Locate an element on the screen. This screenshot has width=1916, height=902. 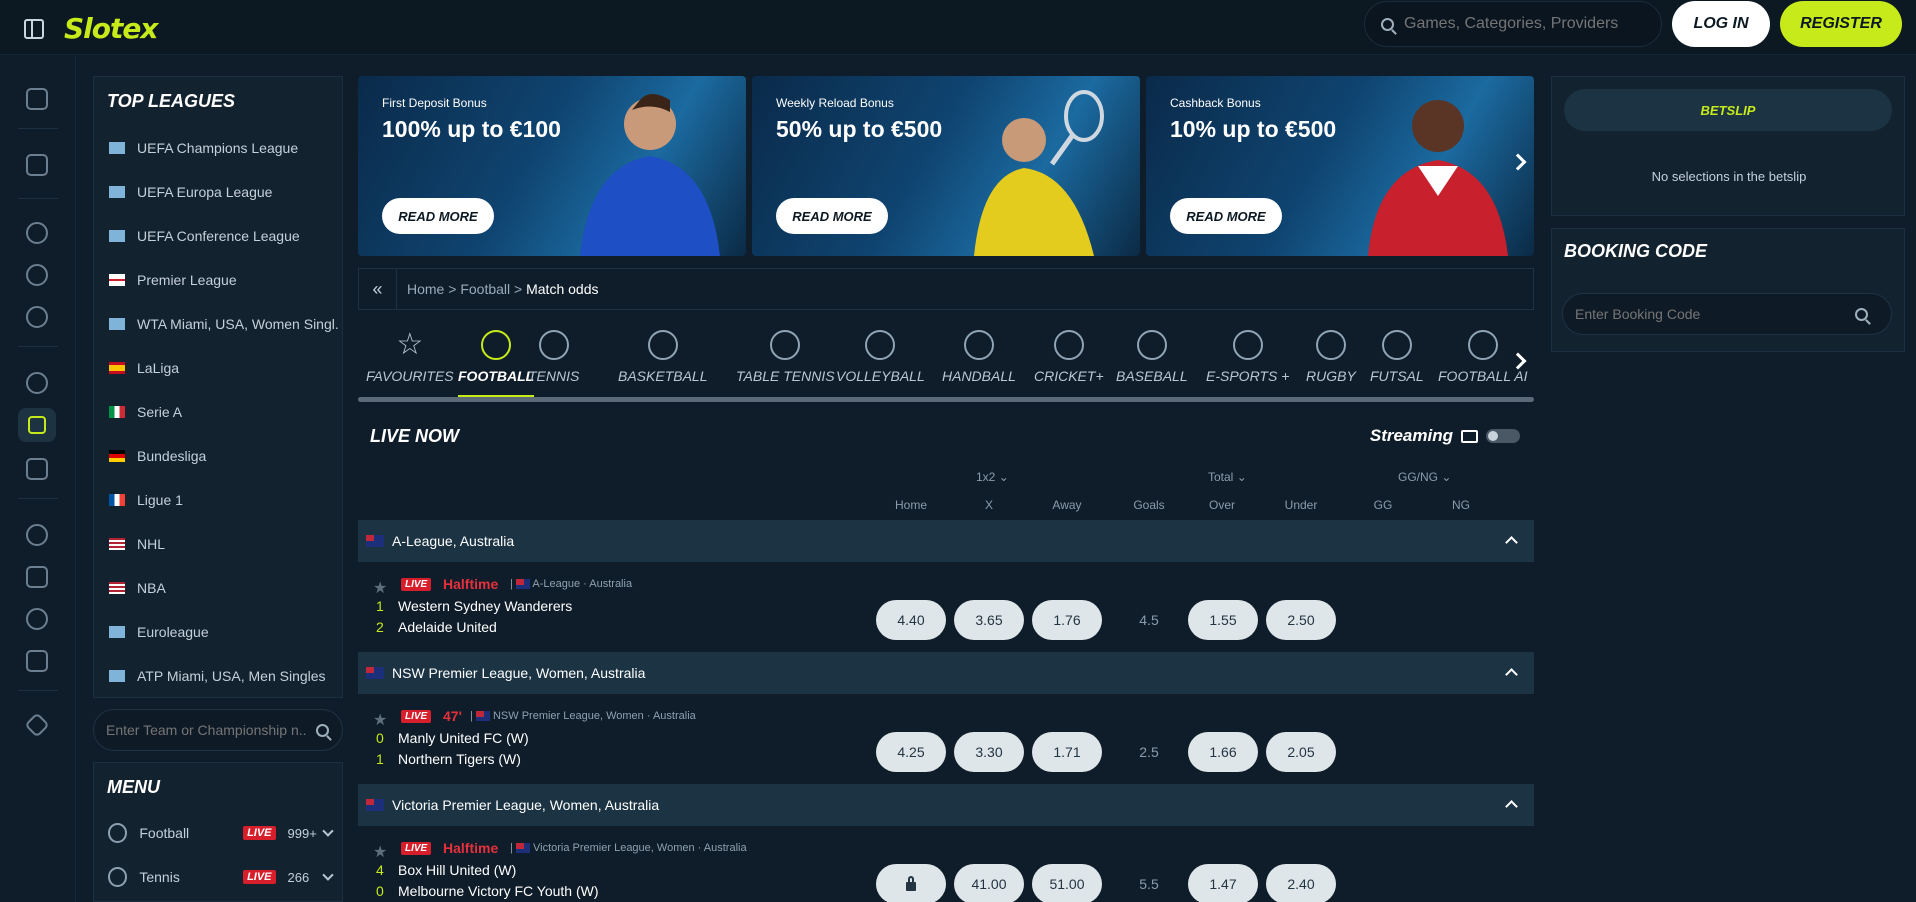
team-search-input is located at coordinates (206, 730).